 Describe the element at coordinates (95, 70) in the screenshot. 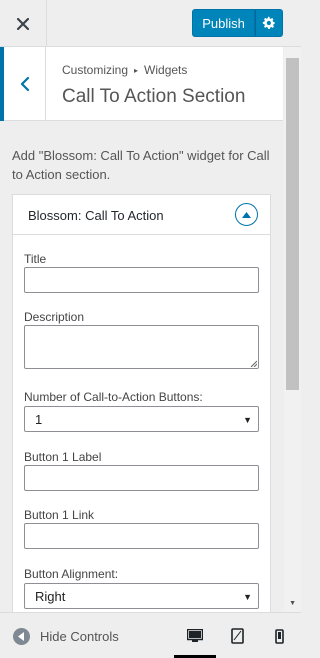

I see `breadcrumb-parent: Customizing` at that location.